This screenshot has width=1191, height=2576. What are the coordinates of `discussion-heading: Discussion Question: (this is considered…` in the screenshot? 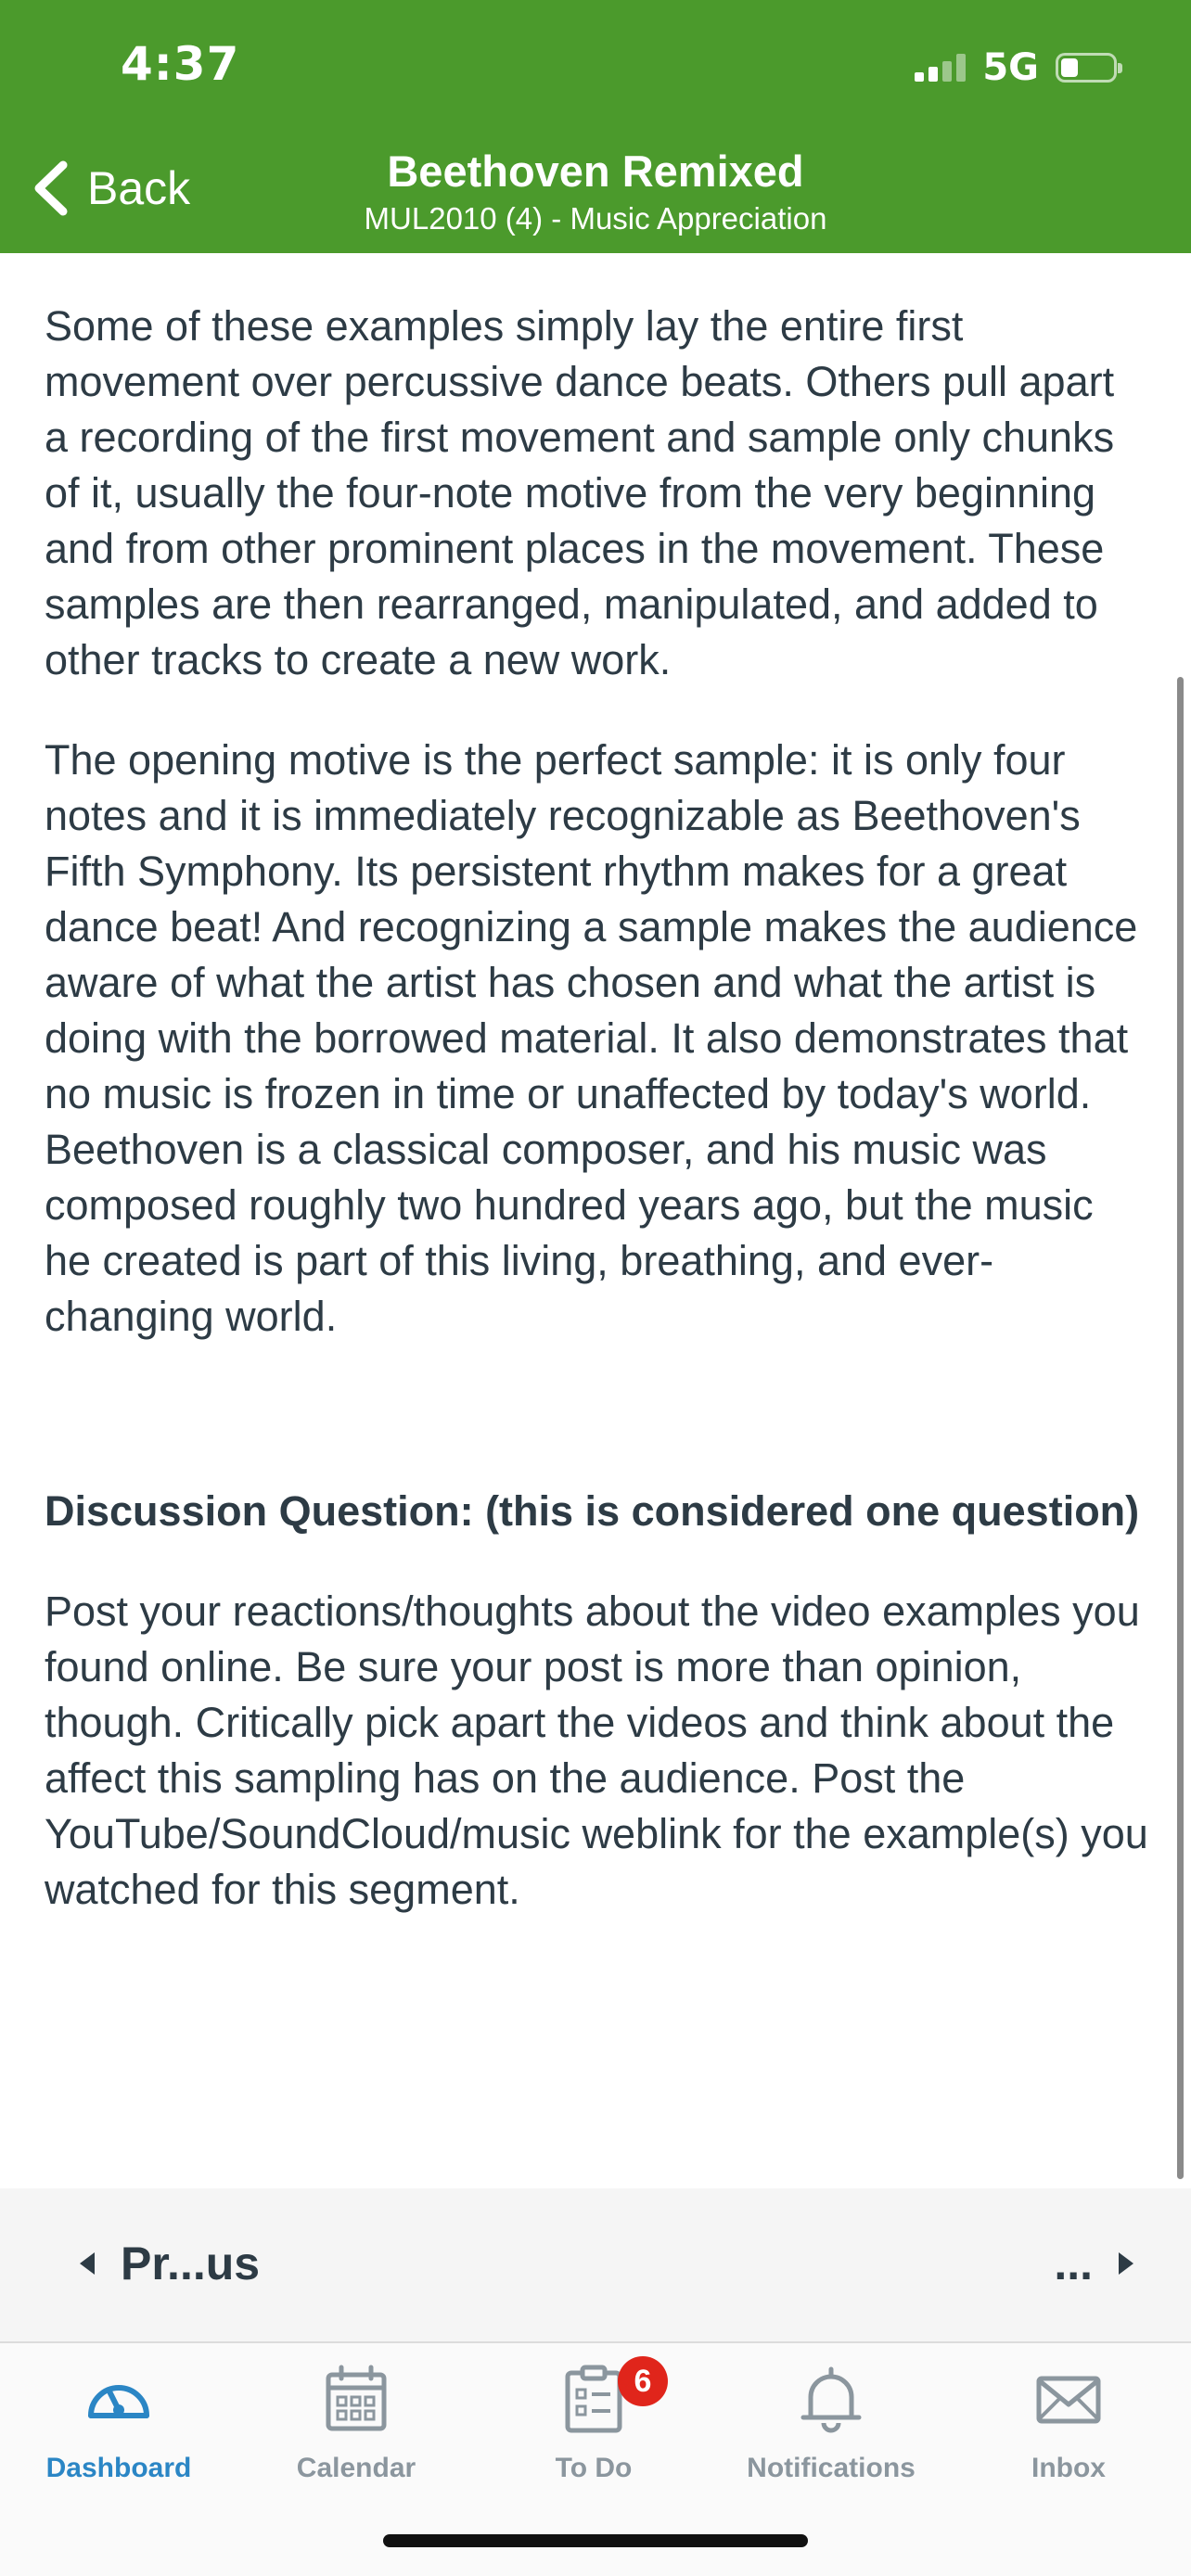 It's located at (592, 1511).